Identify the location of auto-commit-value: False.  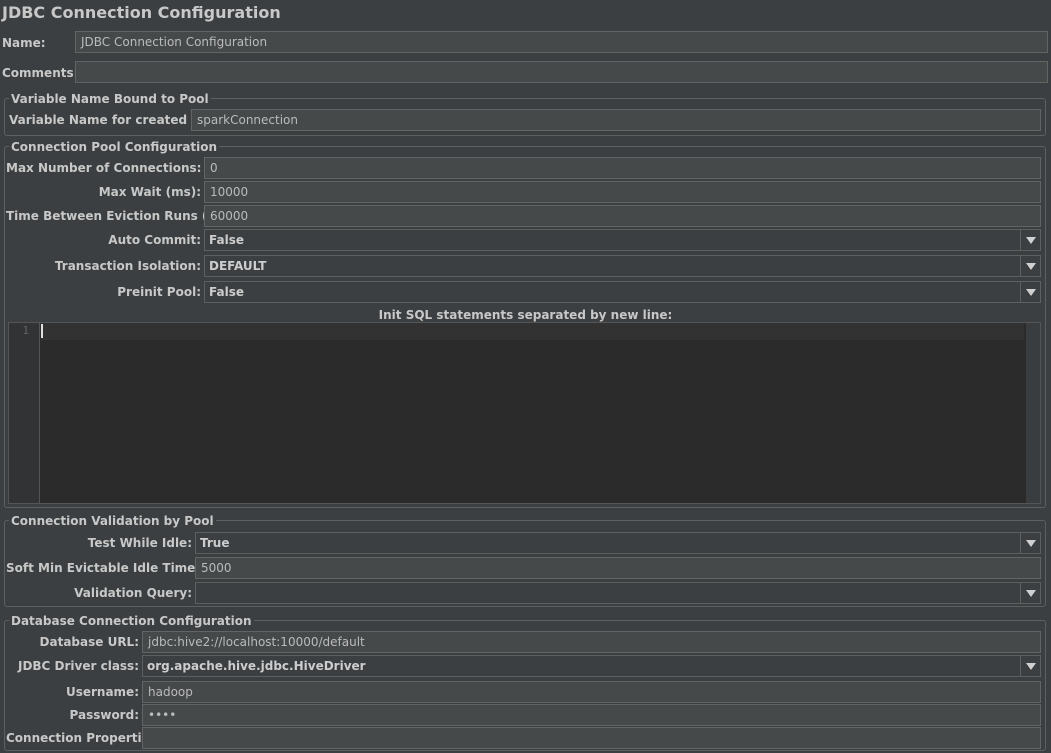
(226, 240).